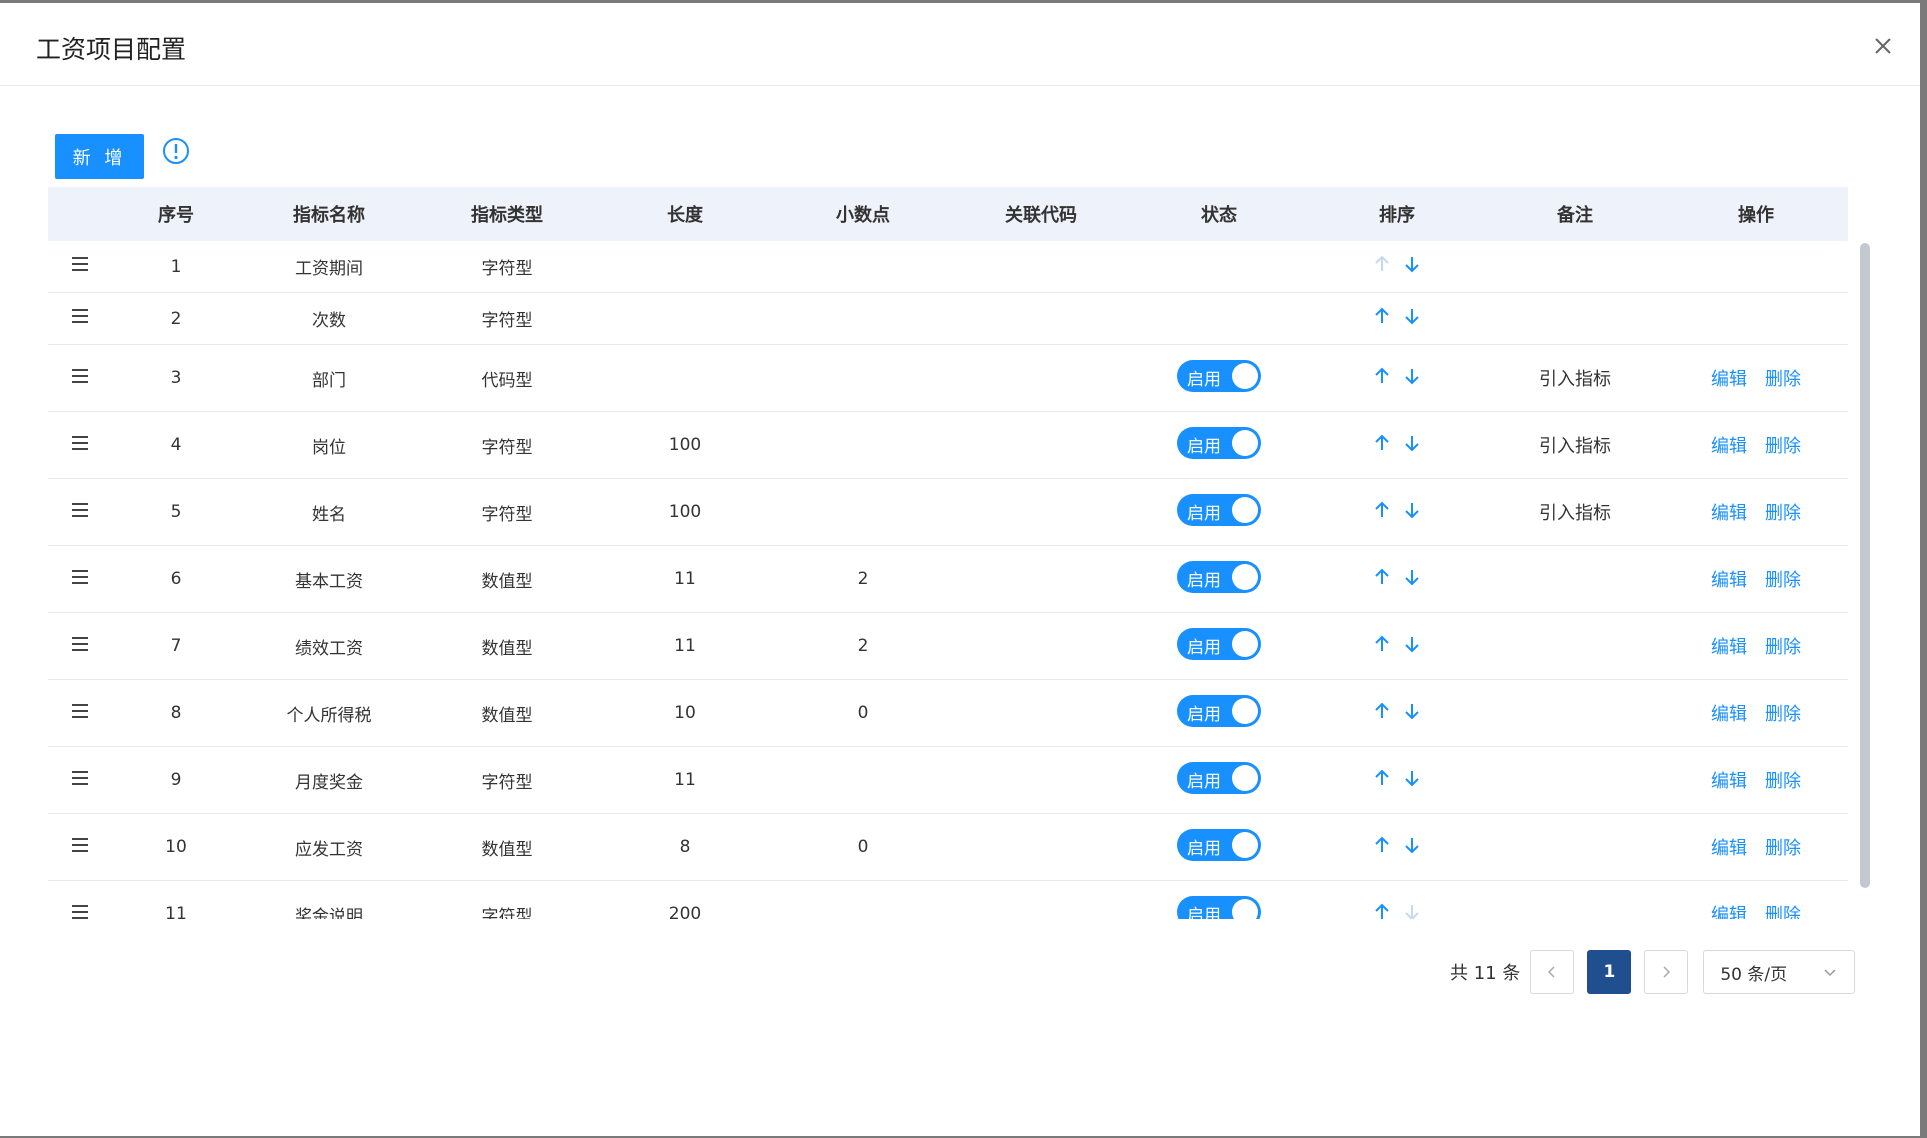 The image size is (1927, 1138). What do you see at coordinates (1041, 214) in the screenshot?
I see `col-code: 关联代码` at bounding box center [1041, 214].